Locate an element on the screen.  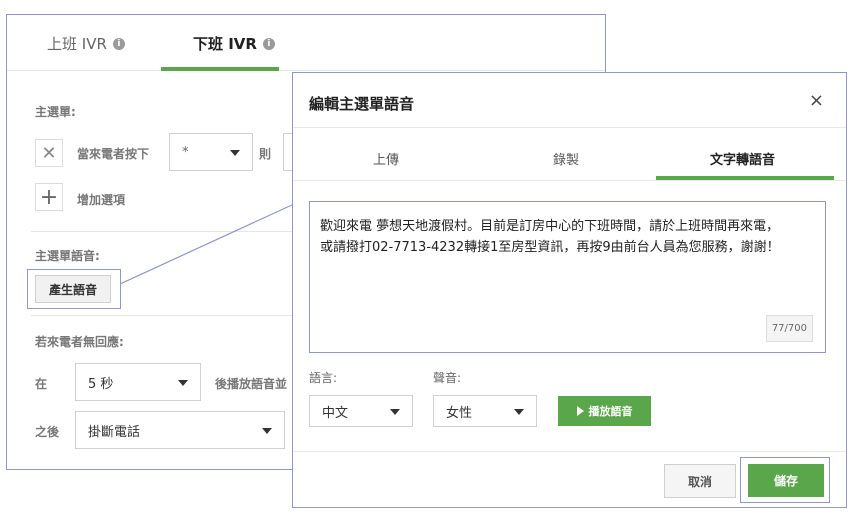
tab-upload: 上傳 is located at coordinates (386, 158).